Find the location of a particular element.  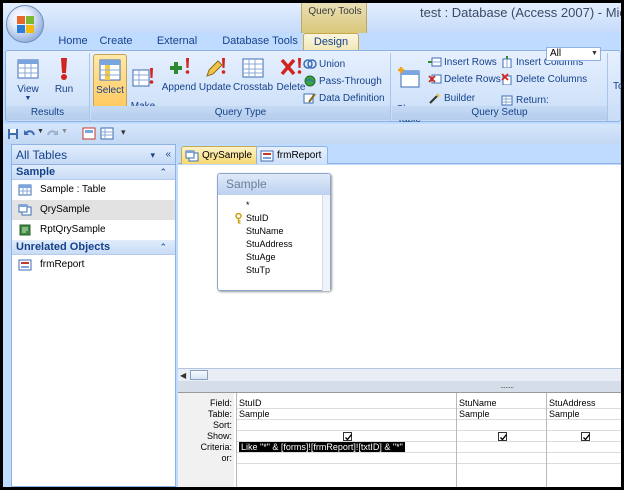

shutter-close-icon: « is located at coordinates (168, 155).